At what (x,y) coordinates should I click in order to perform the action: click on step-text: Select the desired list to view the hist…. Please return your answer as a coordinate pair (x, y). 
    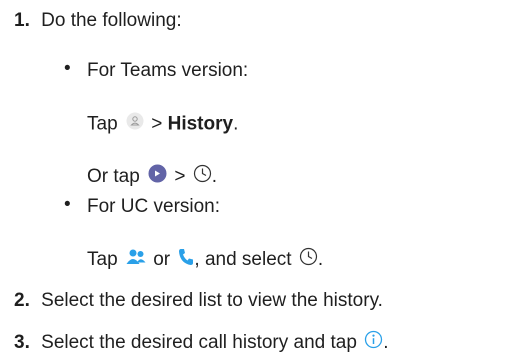
    Looking at the image, I should click on (212, 300).